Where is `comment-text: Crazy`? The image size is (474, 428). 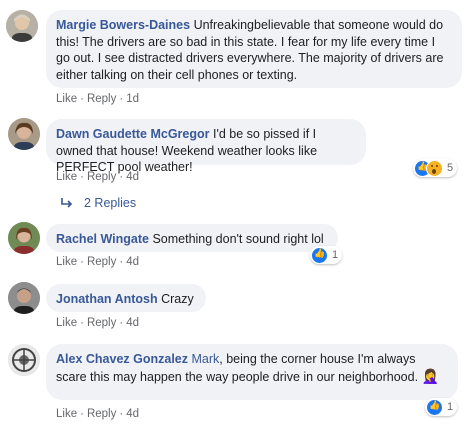
comment-text: Crazy is located at coordinates (177, 299).